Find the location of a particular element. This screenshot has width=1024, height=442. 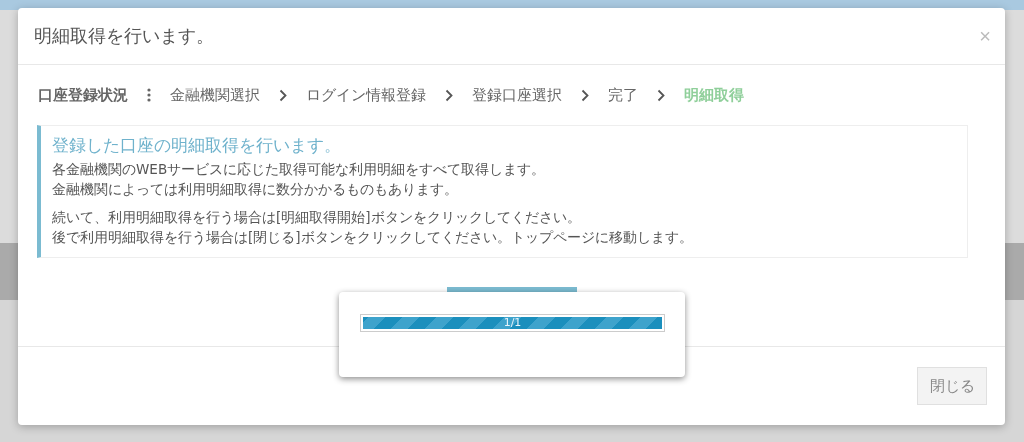

step-label: 完了 is located at coordinates (623, 95).